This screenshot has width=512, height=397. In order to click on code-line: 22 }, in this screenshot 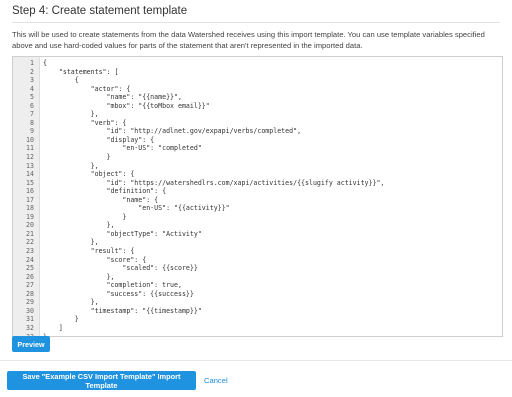, I will do `click(257, 242)`.